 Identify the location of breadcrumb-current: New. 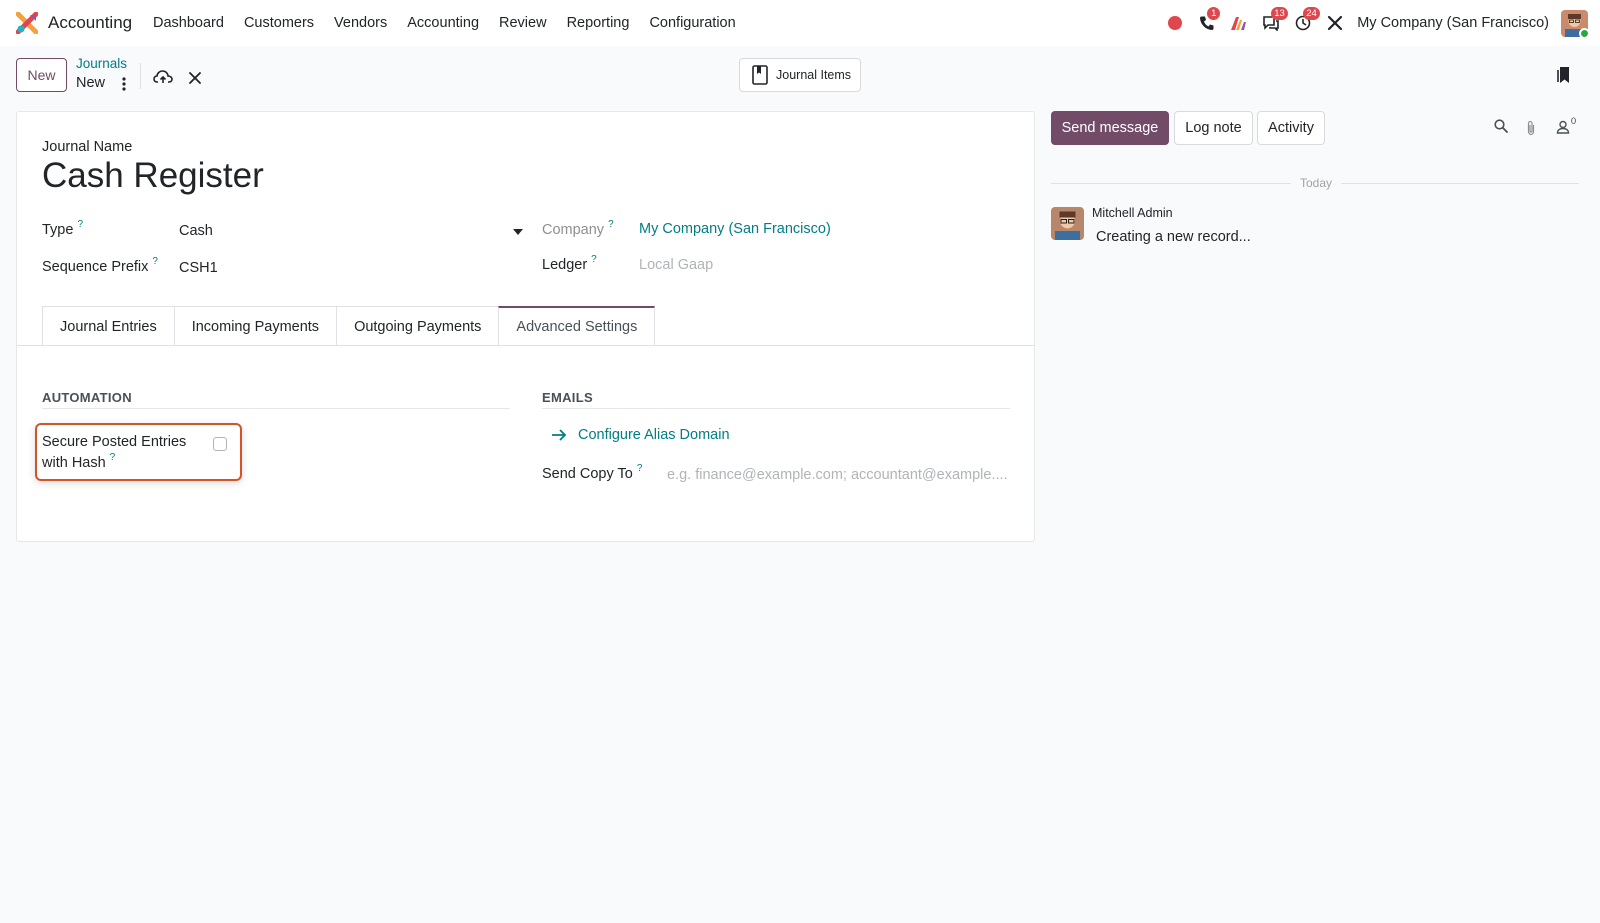
(91, 83).